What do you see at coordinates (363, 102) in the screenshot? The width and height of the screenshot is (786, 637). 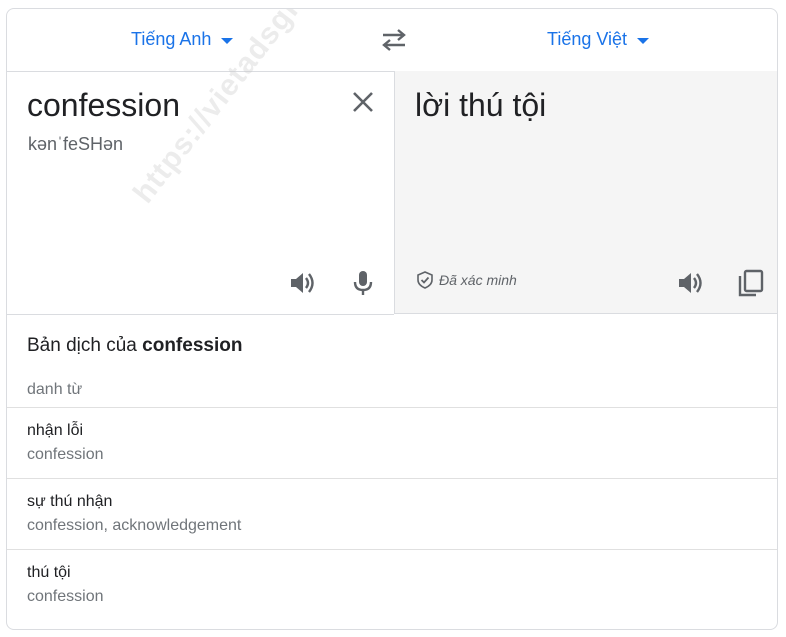 I see `close-icon` at bounding box center [363, 102].